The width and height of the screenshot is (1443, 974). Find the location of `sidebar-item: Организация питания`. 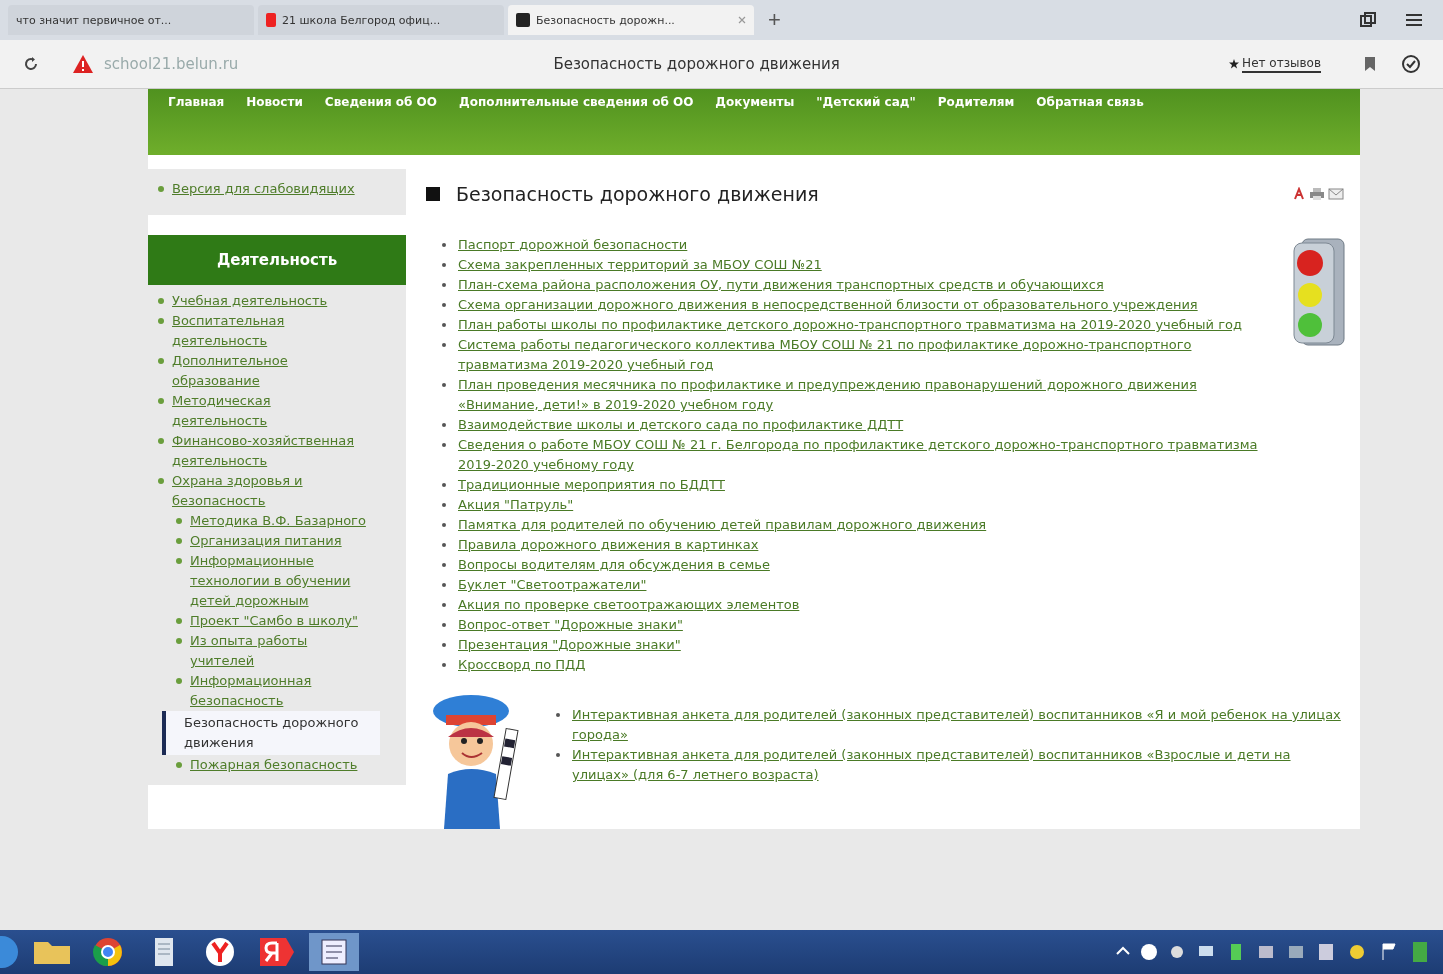

sidebar-item: Организация питания is located at coordinates (266, 541).